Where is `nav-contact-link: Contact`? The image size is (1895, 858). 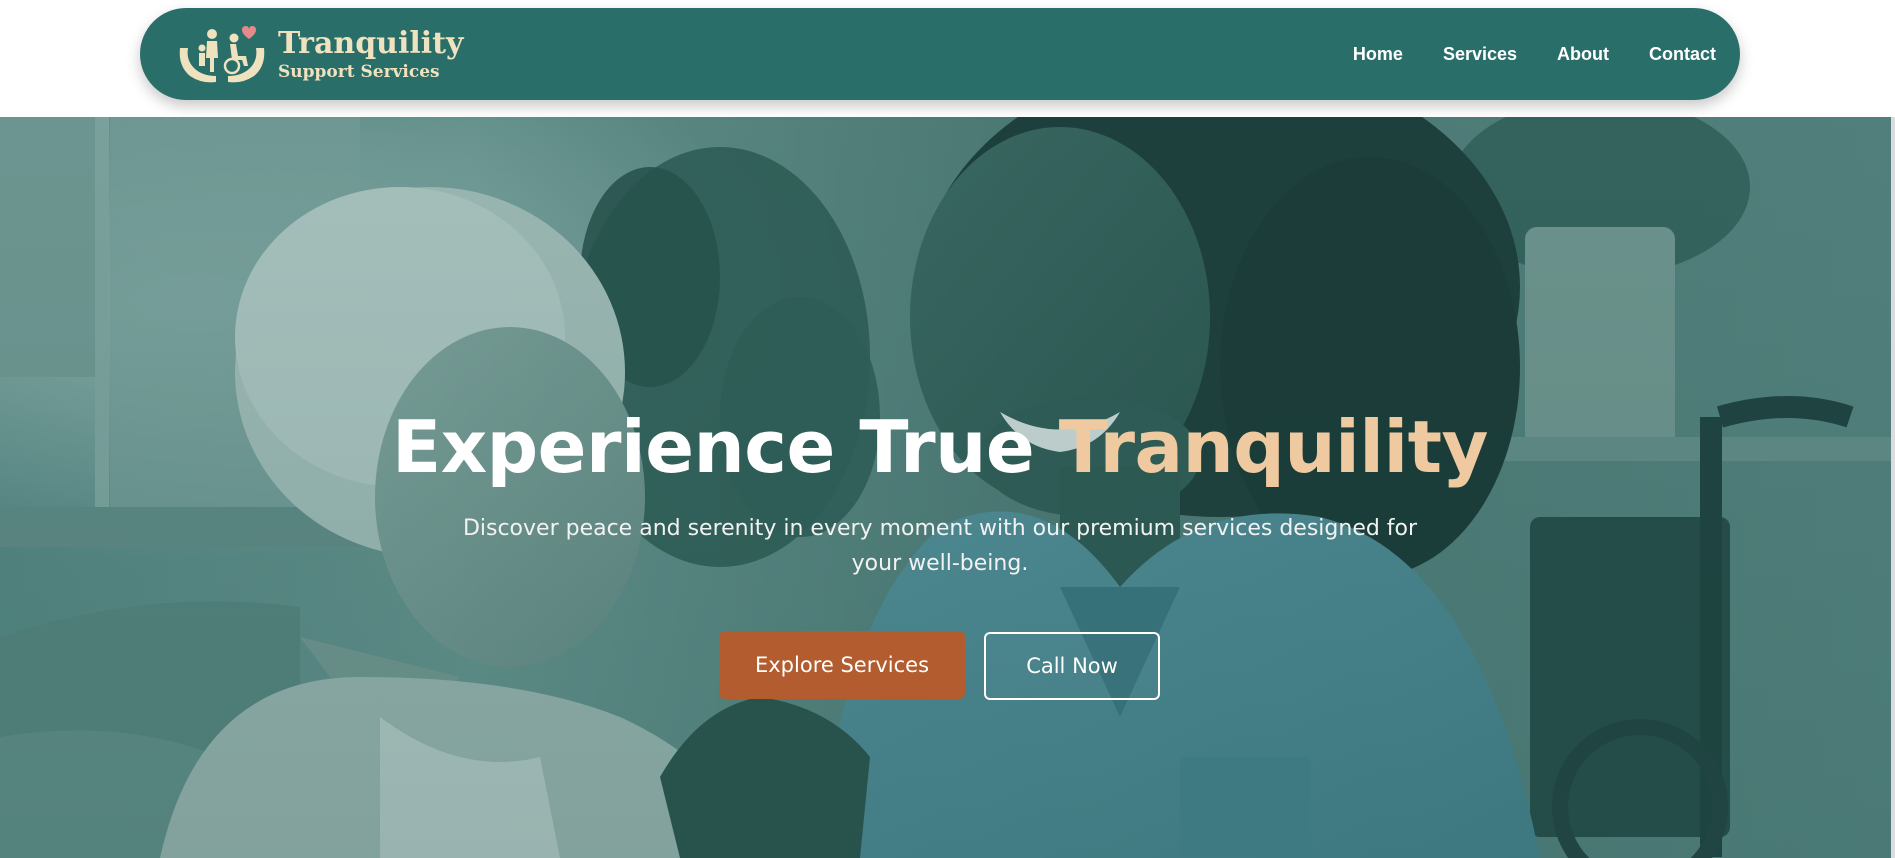 nav-contact-link: Contact is located at coordinates (1682, 54).